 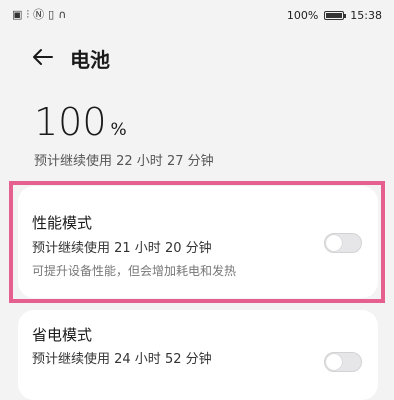 I want to click on performance-mode-title: 性能模式, so click(x=62, y=223).